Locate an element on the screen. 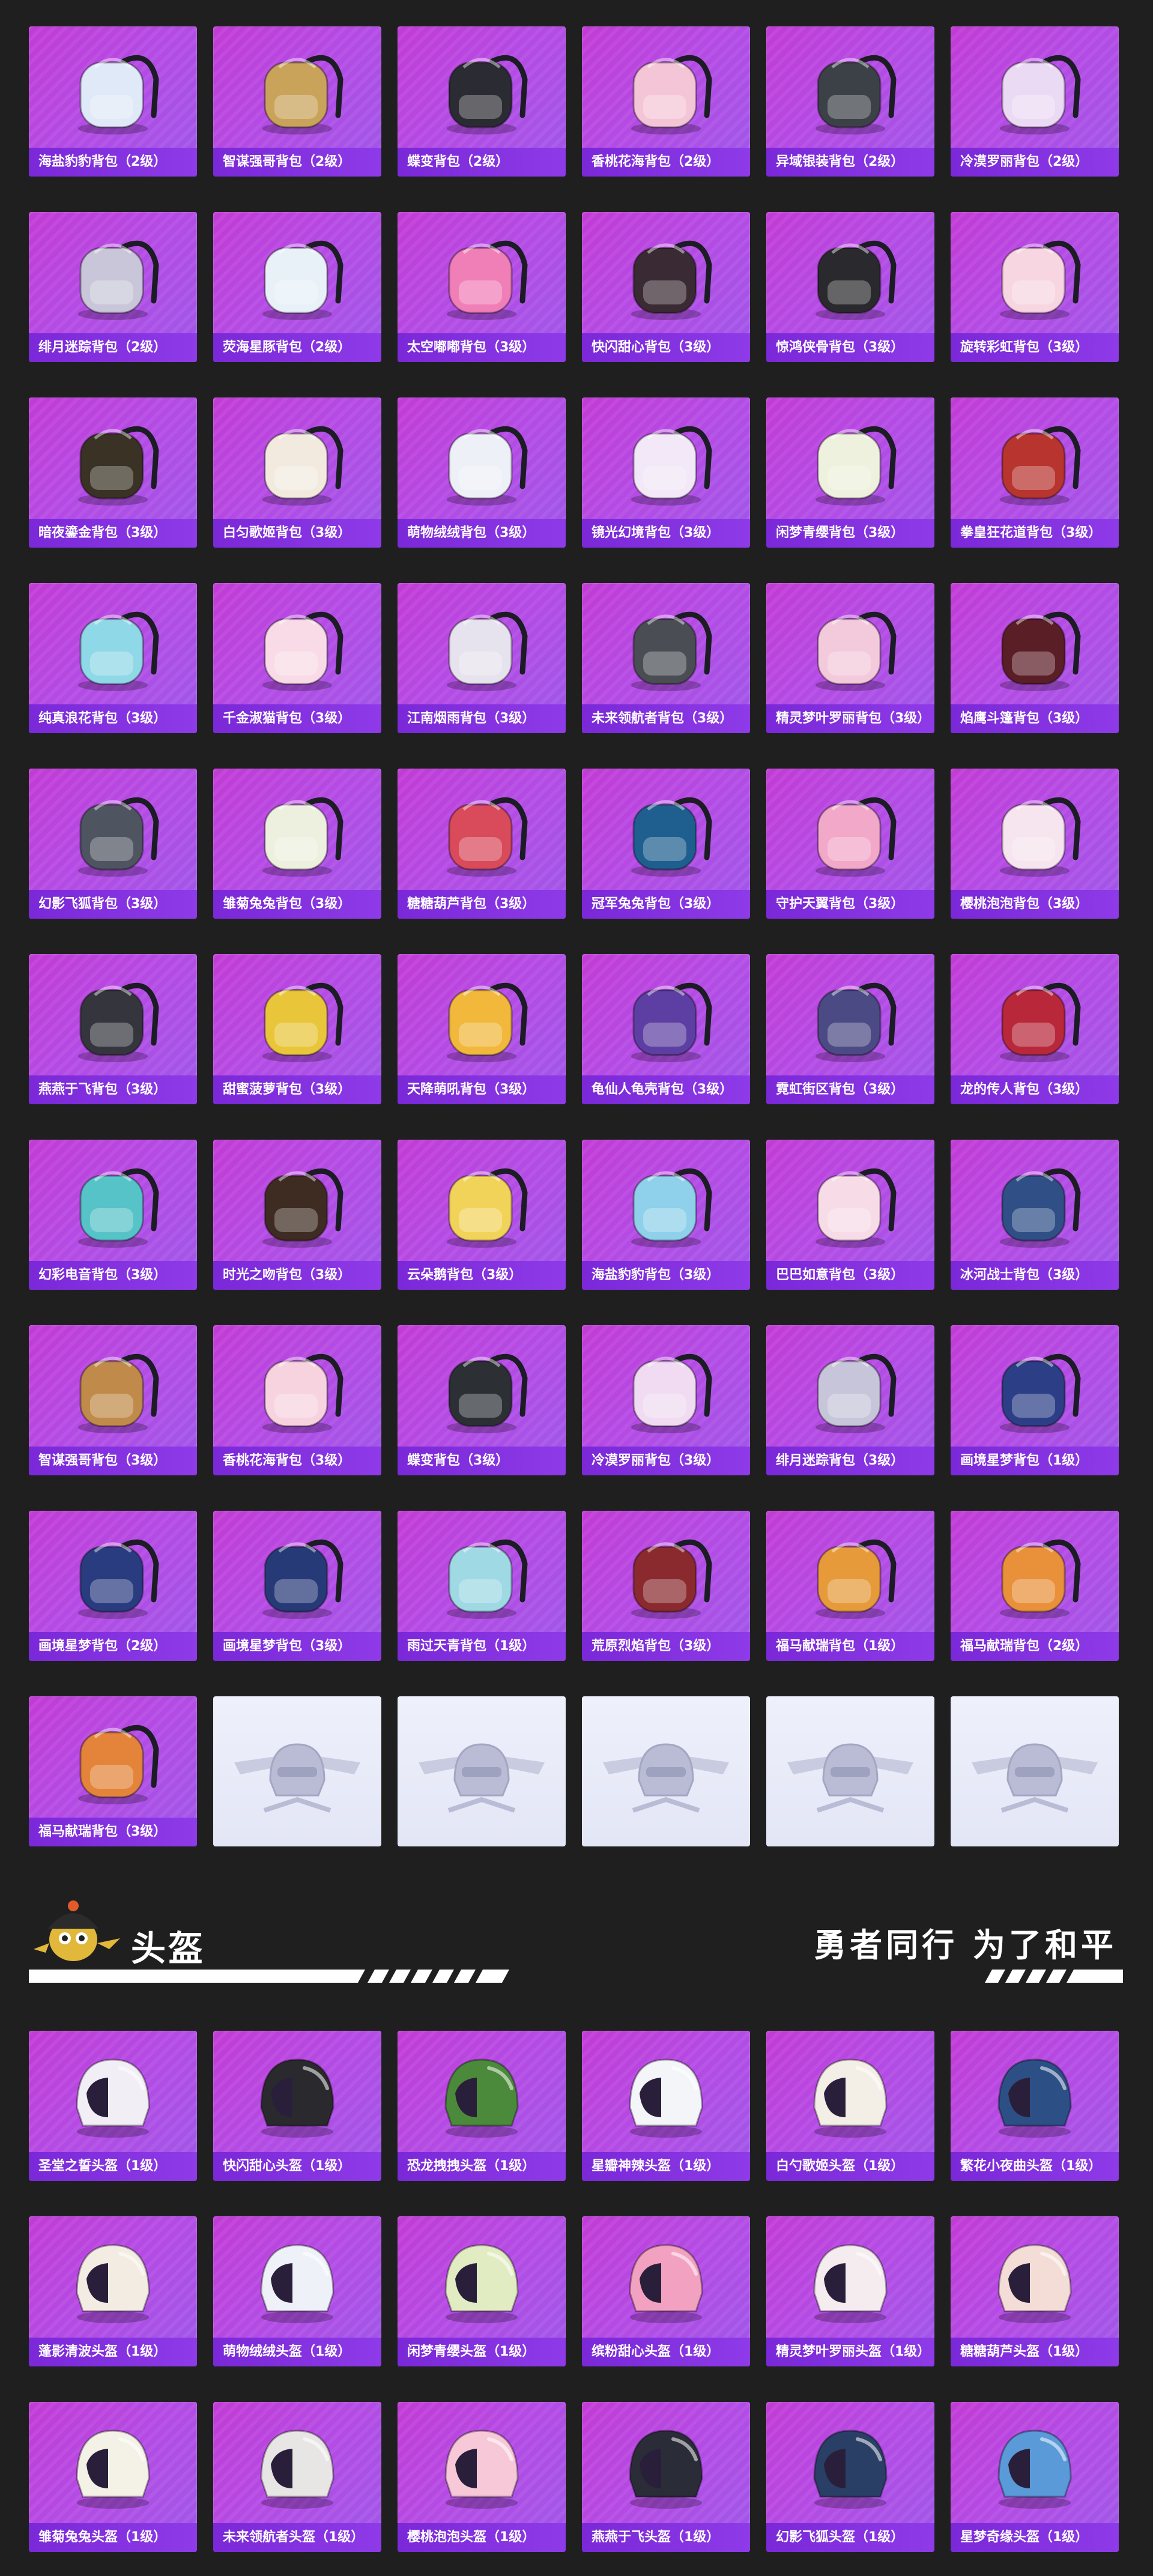  backpack-name-label: 白匀歌姬背包（3级） is located at coordinates (297, 533).